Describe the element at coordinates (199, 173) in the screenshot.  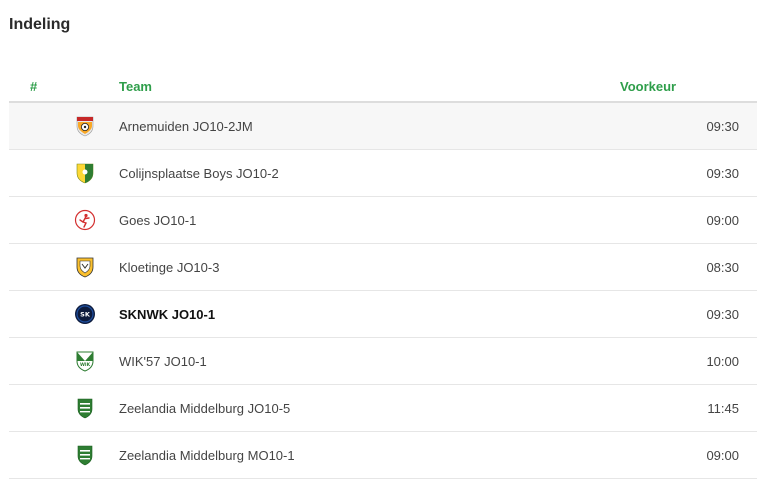
I see `team-name: Colijnsplaatse Boys JO10-2` at that location.